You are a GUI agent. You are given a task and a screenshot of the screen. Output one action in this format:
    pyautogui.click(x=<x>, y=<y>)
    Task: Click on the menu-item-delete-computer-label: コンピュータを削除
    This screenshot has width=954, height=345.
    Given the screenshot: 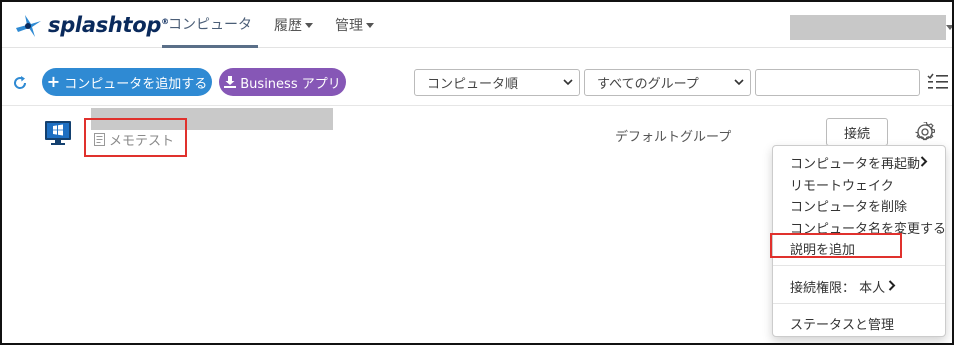 What is the action you would take?
    pyautogui.click(x=849, y=207)
    